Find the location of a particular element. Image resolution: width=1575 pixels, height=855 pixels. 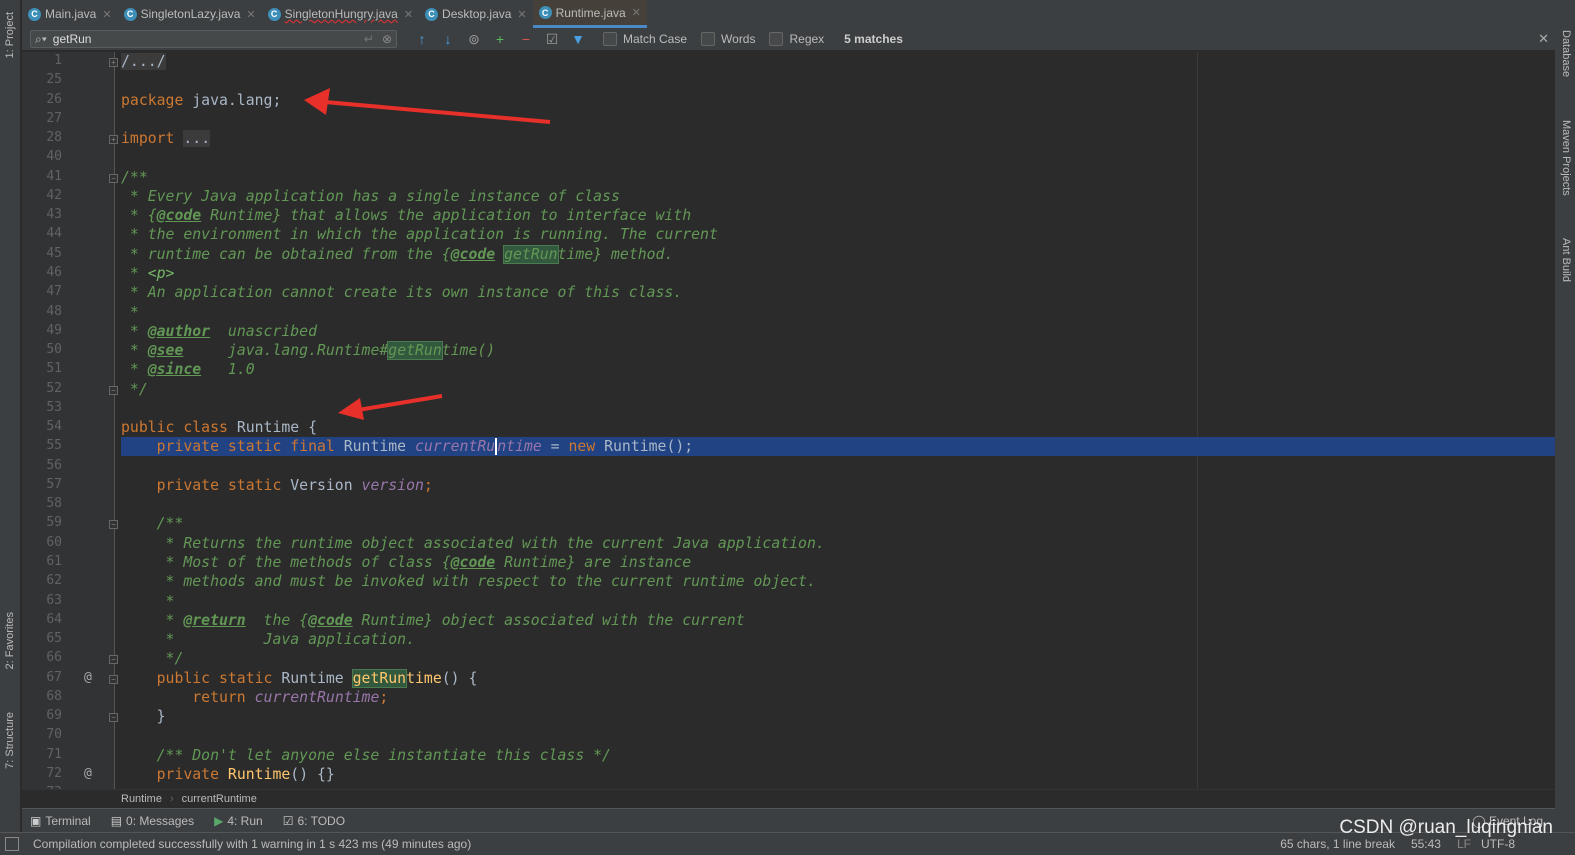

breadcrumb: Runtime › currentRuntime is located at coordinates (788, 798).